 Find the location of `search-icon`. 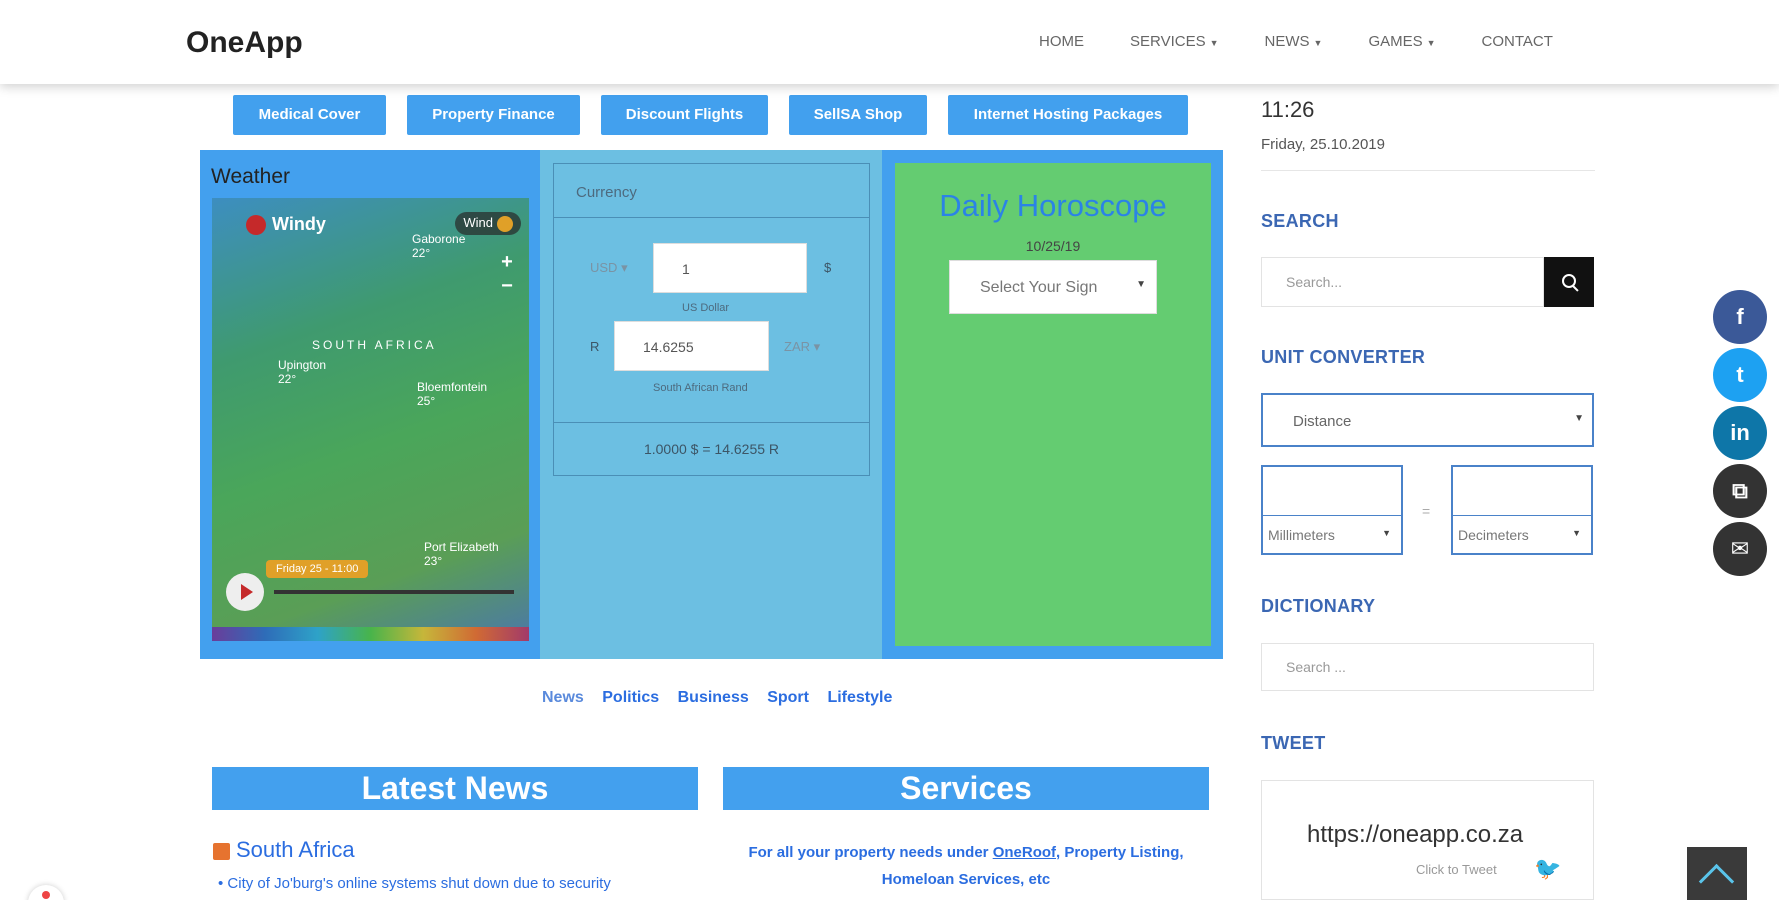

search-icon is located at coordinates (1569, 282).